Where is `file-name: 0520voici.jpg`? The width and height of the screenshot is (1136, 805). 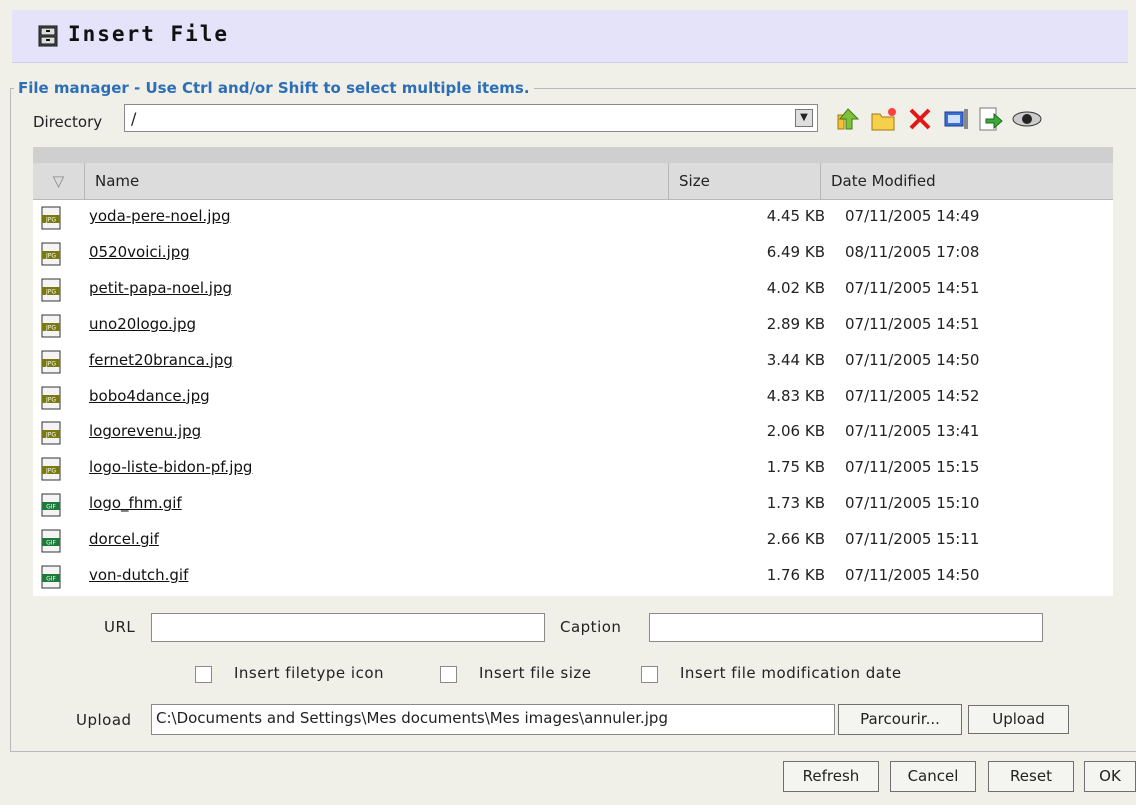 file-name: 0520voici.jpg is located at coordinates (139, 252).